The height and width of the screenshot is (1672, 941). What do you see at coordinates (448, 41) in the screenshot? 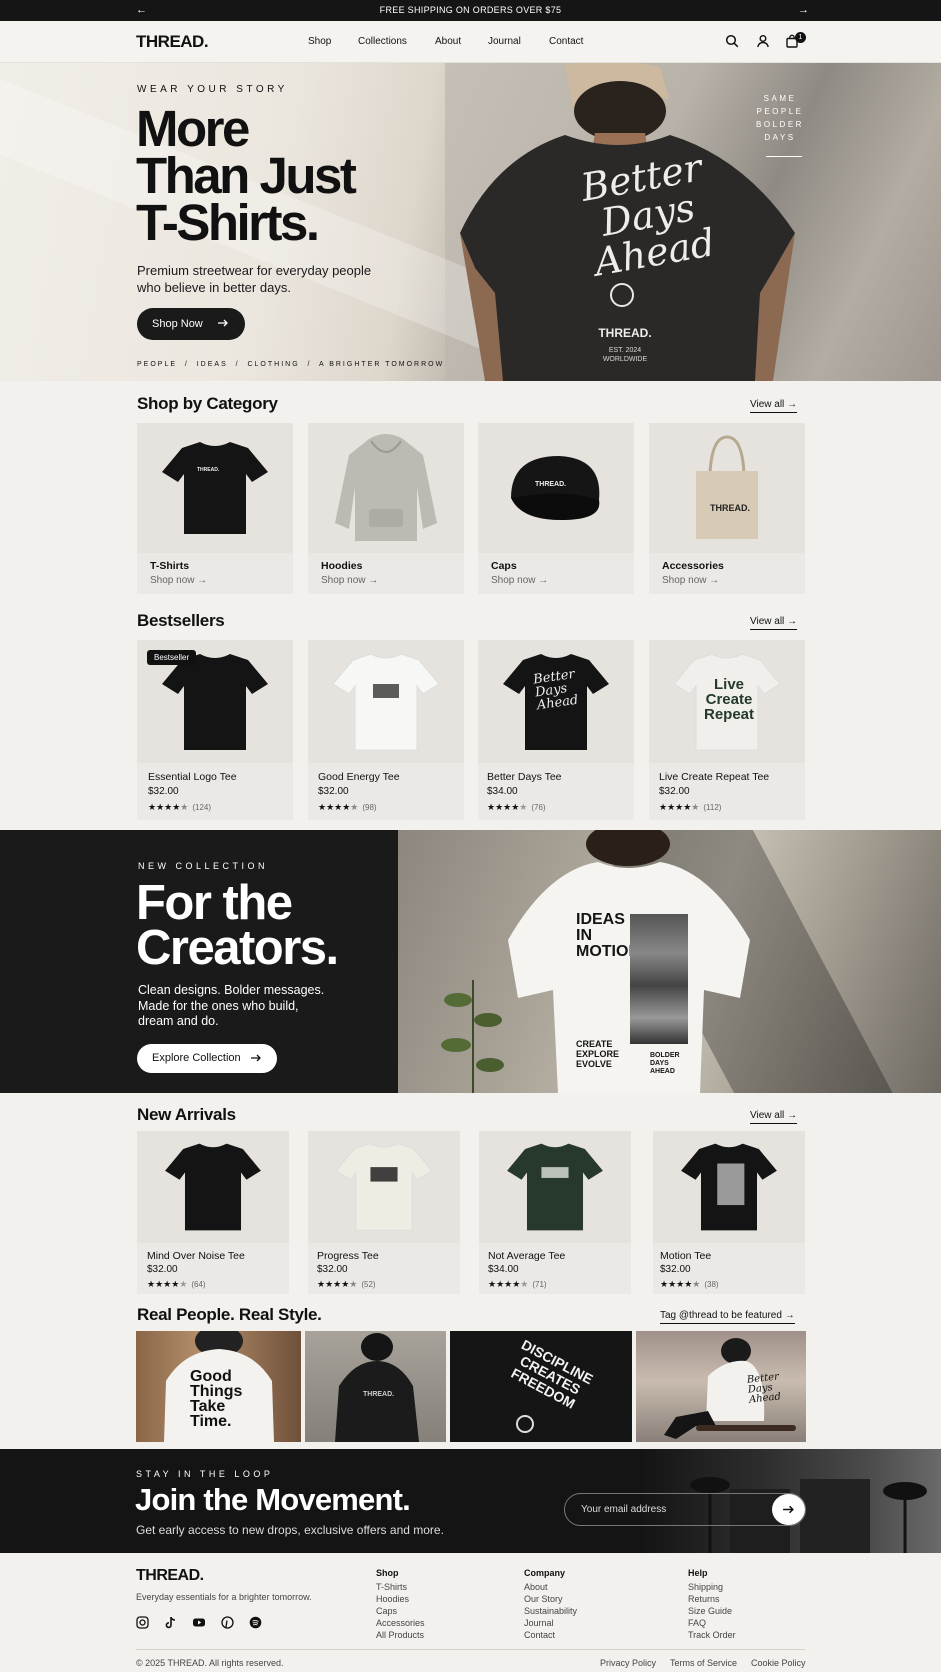
I see `nav-about: About` at bounding box center [448, 41].